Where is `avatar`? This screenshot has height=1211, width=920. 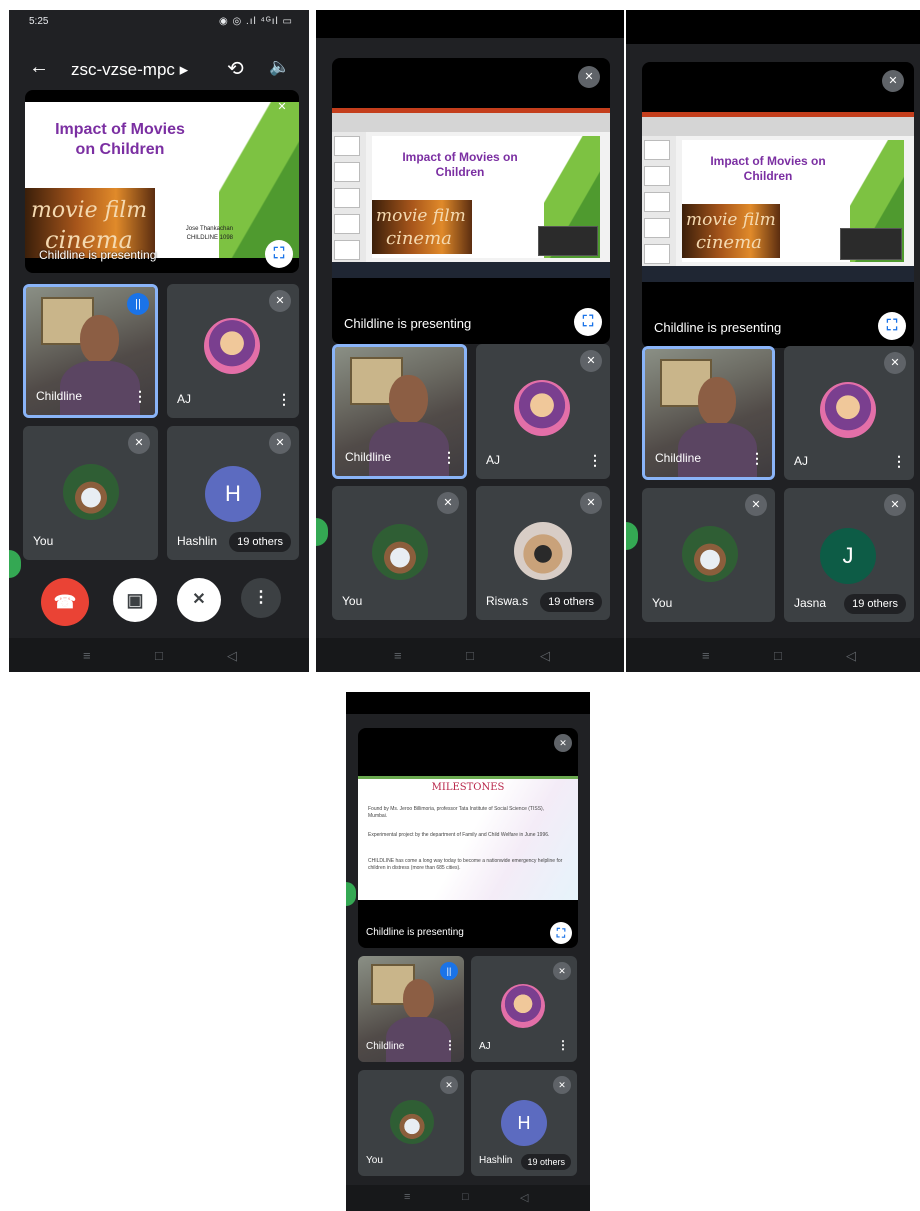 avatar is located at coordinates (91, 492).